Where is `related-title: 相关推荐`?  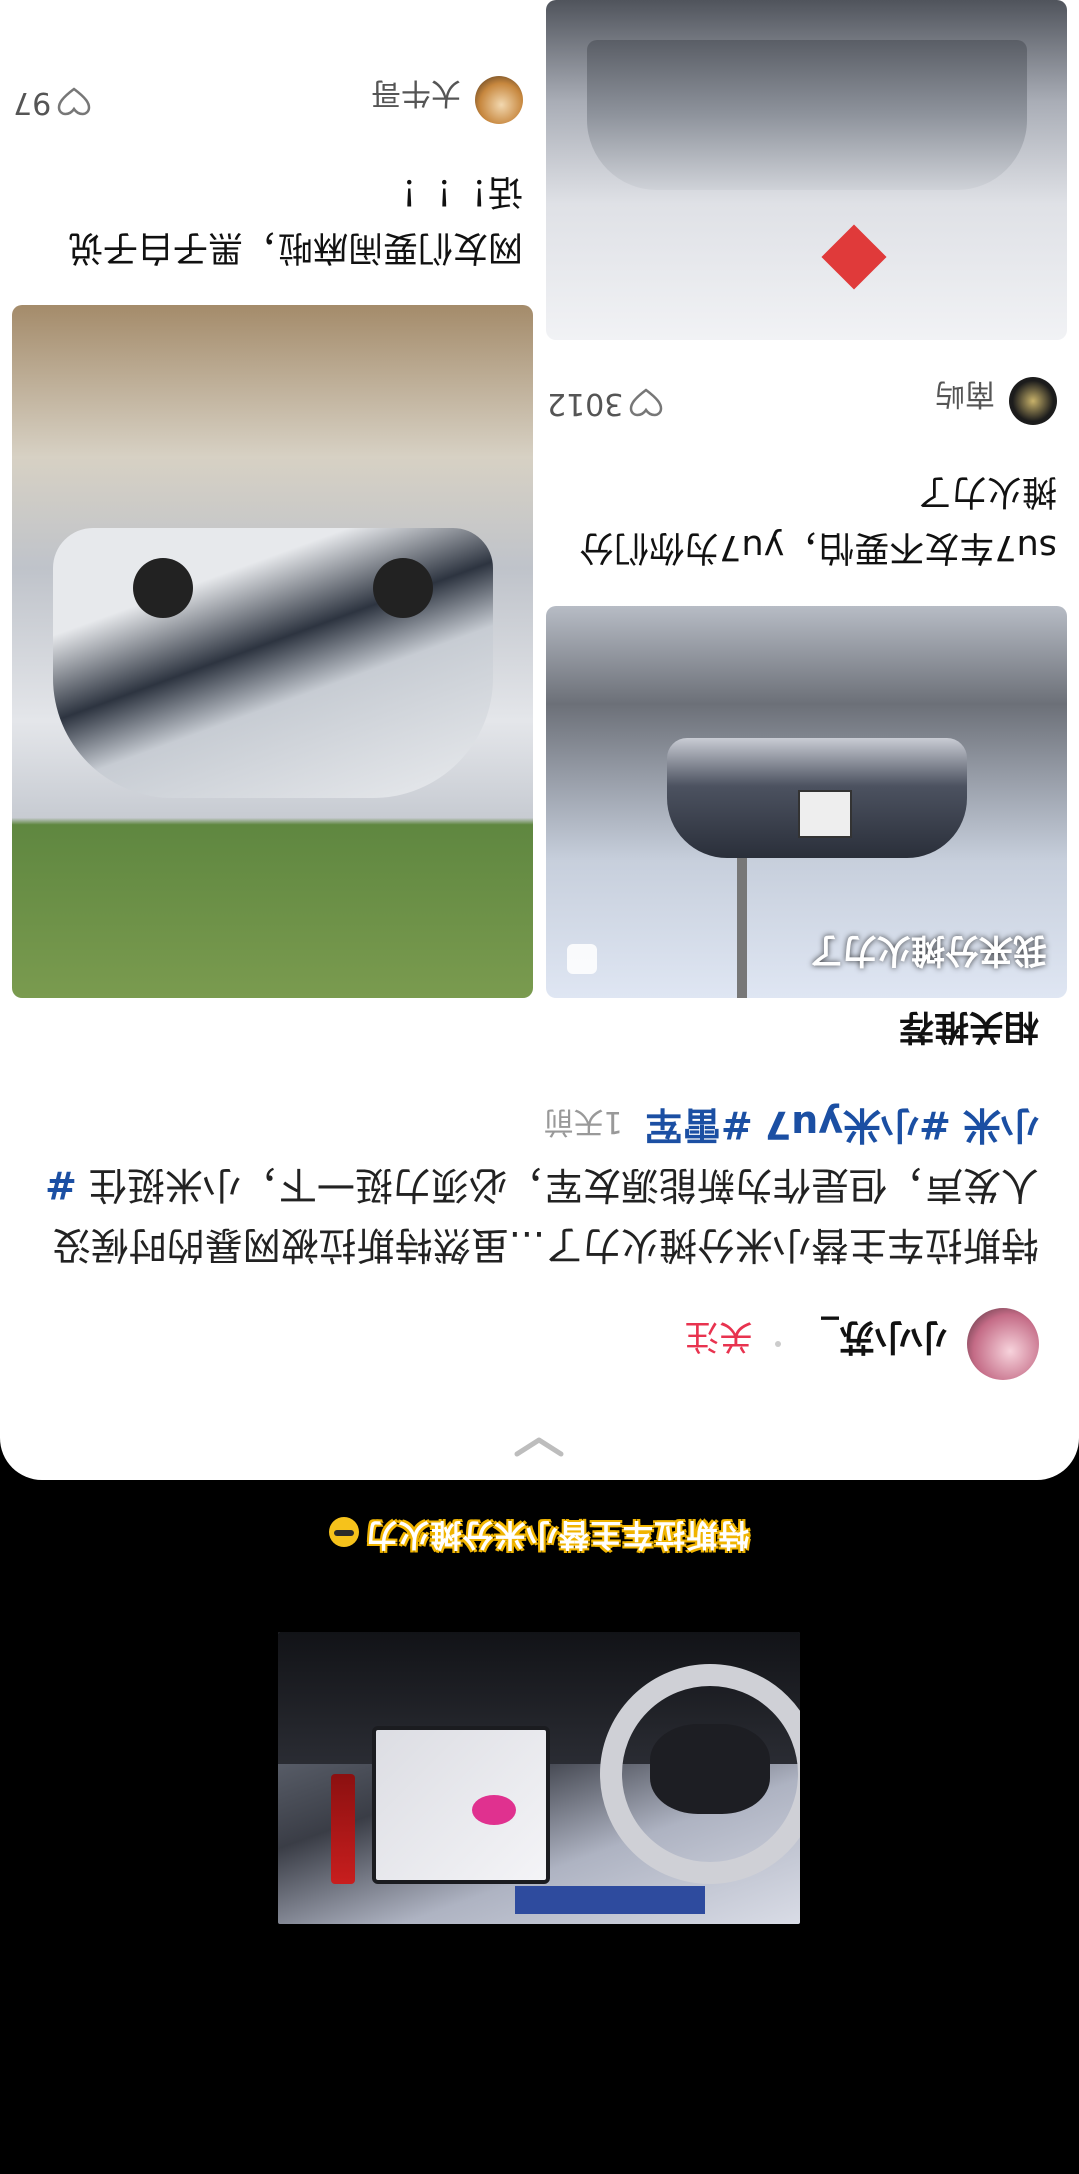 related-title: 相关推荐 is located at coordinates (968, 1026).